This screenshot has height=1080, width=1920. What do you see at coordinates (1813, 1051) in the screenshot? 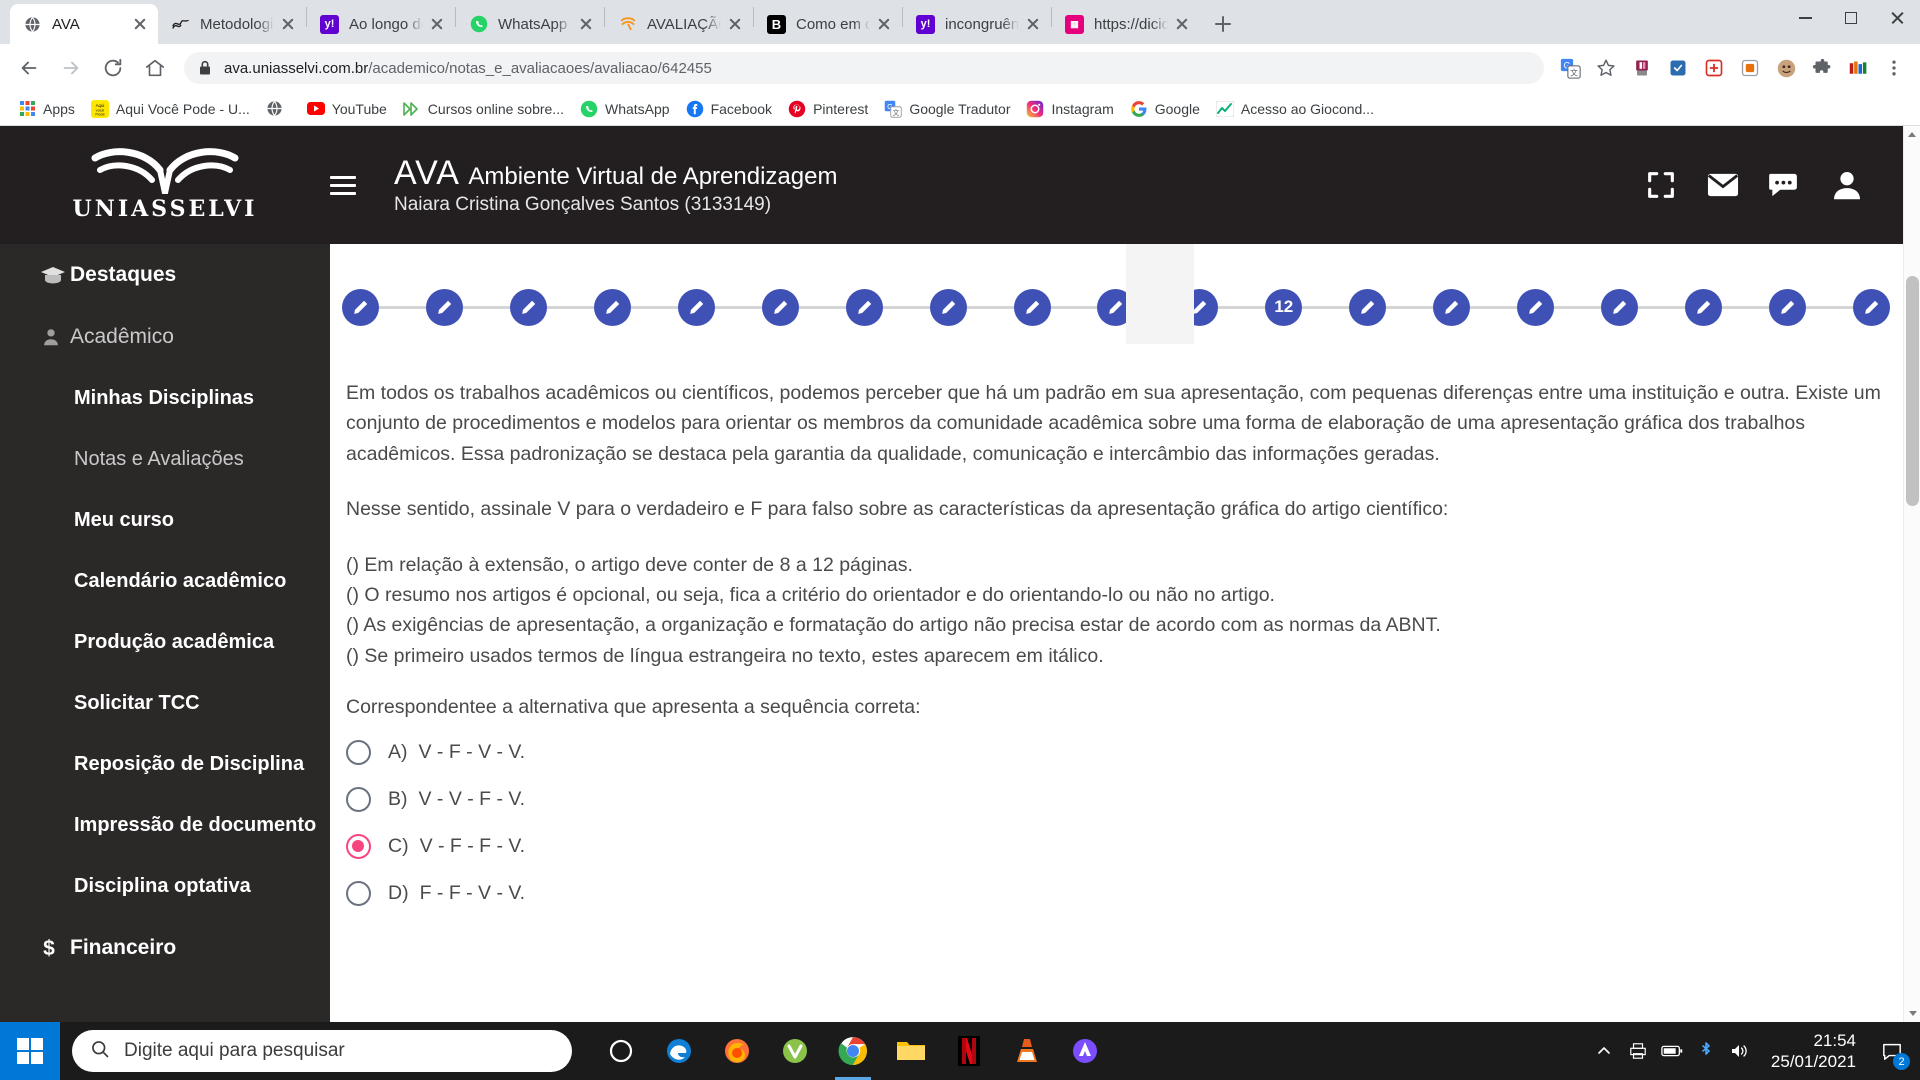
I see `taskbar-clock: 21:54 25/01/2021` at bounding box center [1813, 1051].